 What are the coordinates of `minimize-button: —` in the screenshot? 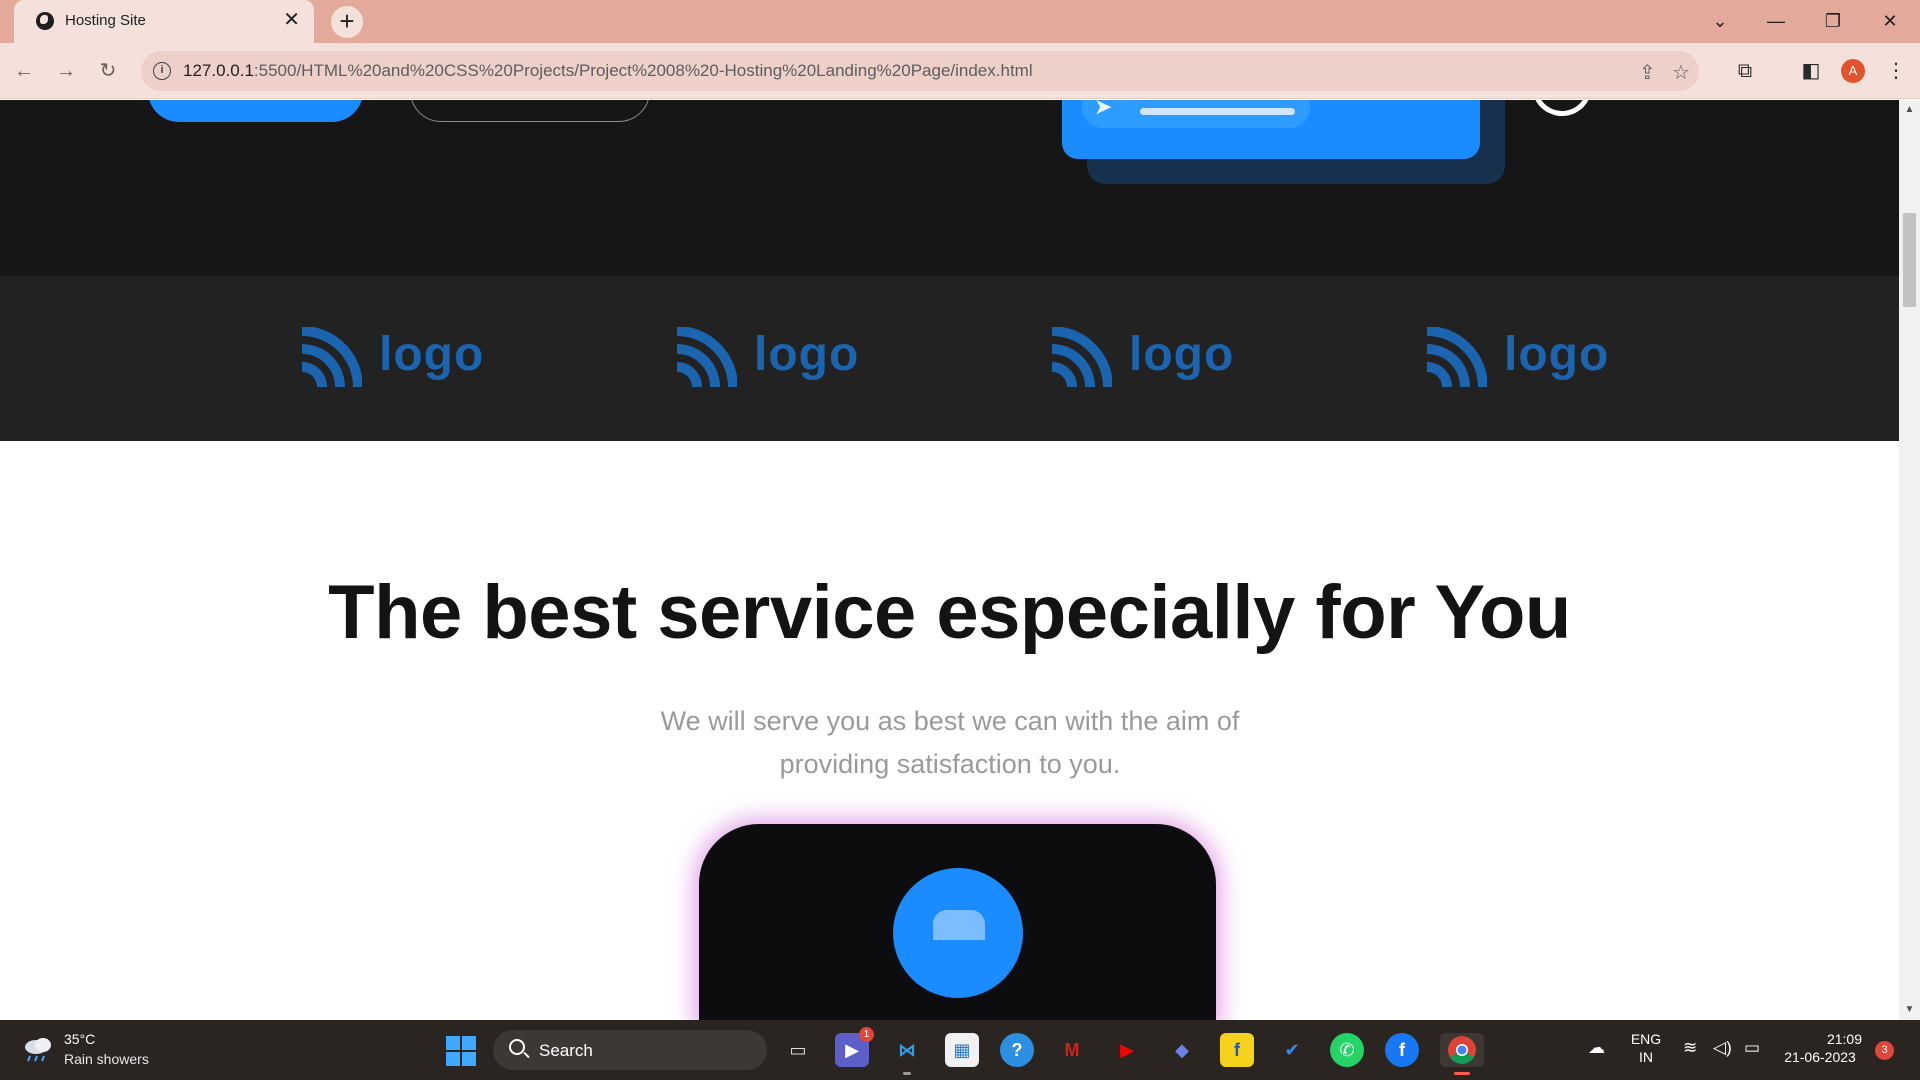 It's located at (1776, 21).